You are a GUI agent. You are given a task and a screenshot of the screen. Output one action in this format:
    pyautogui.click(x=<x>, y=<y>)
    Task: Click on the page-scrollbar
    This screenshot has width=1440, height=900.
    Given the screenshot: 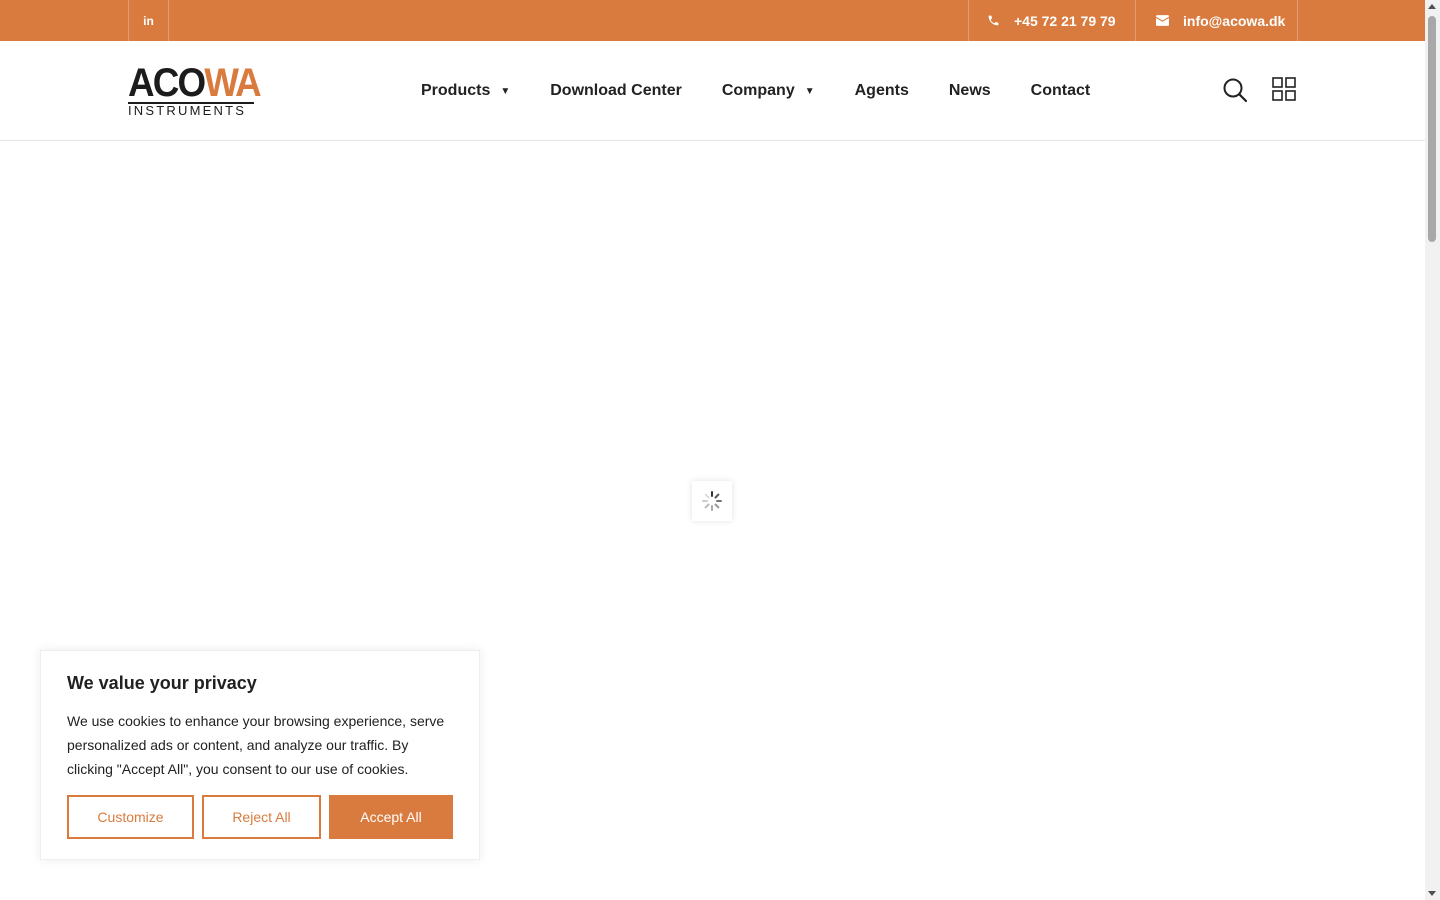 What is the action you would take?
    pyautogui.click(x=1432, y=450)
    